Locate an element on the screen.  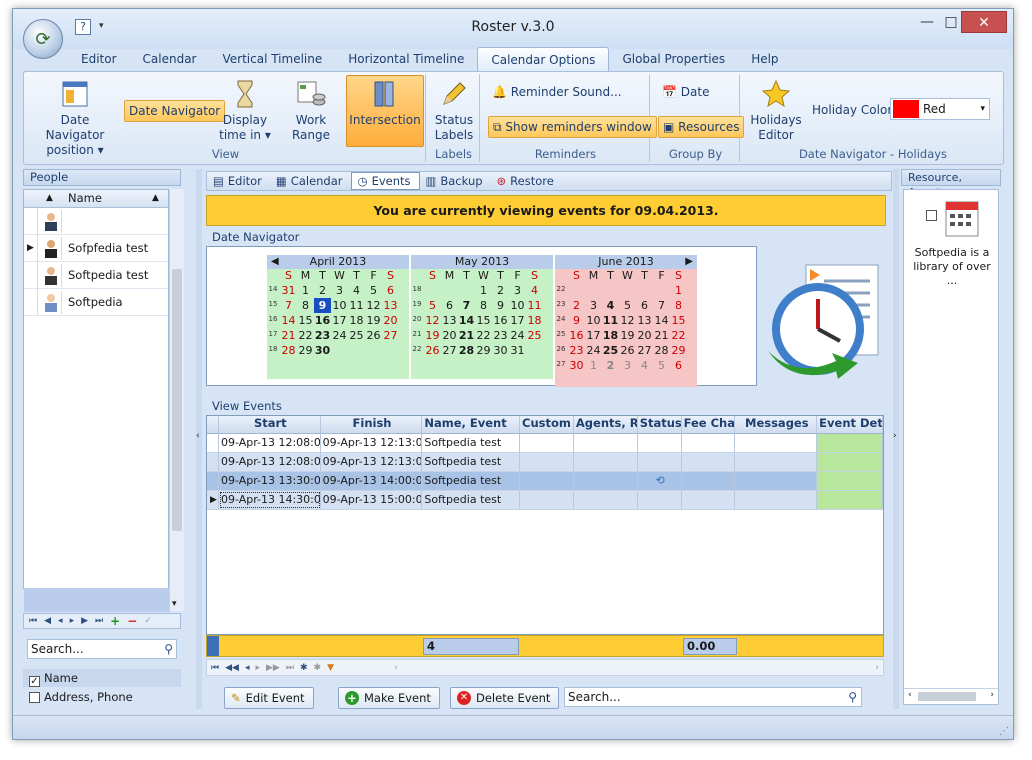
remove-icon: − is located at coordinates (132, 621).